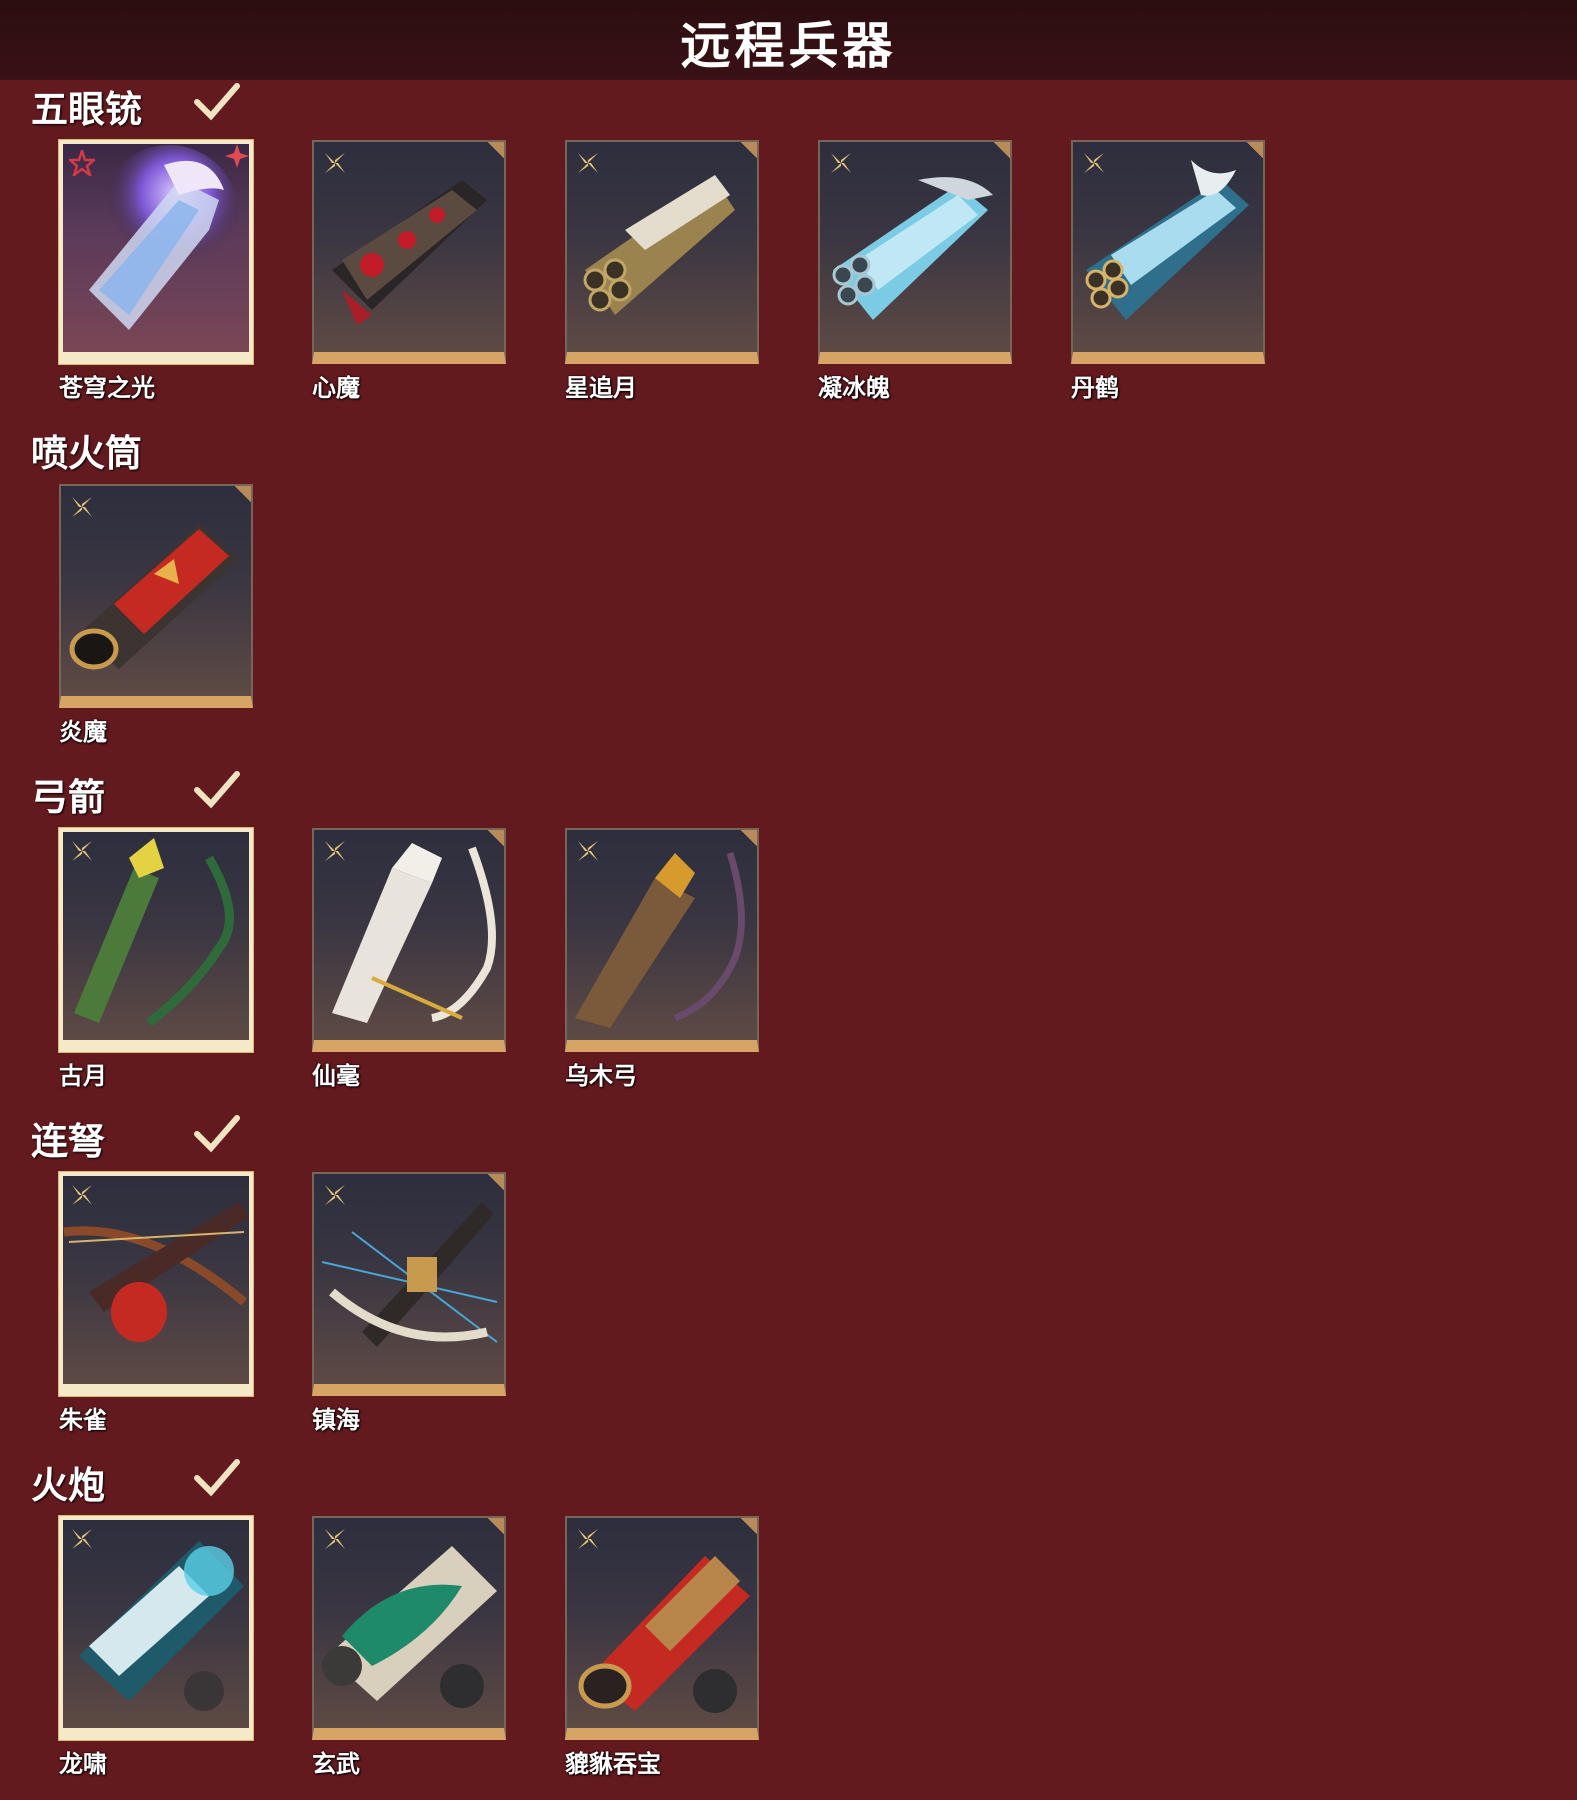  What do you see at coordinates (601, 388) in the screenshot?
I see `weapon-name: 星追月` at bounding box center [601, 388].